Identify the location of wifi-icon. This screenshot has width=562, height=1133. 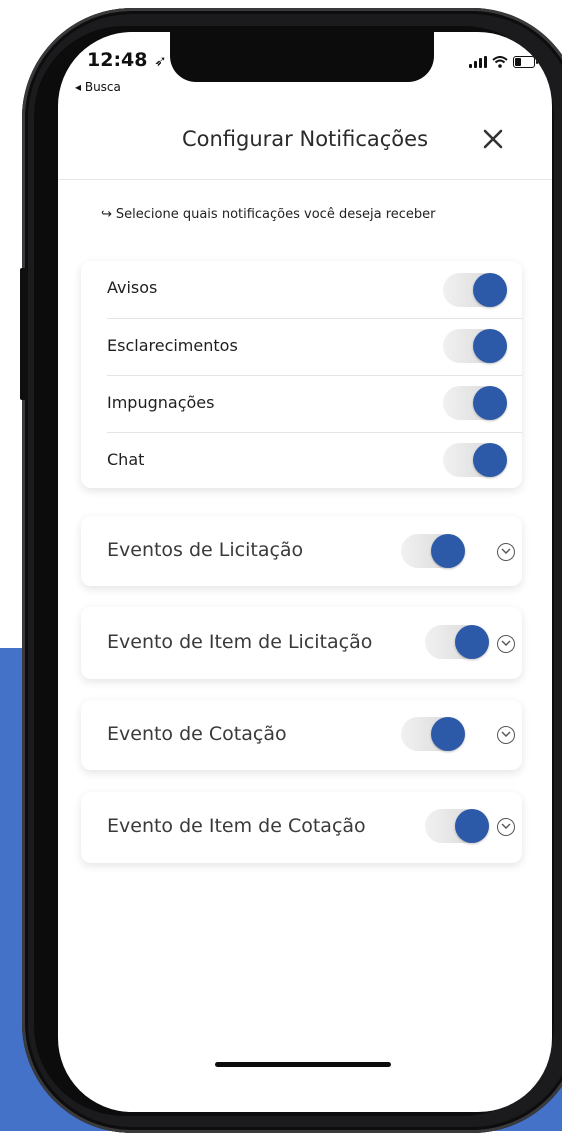
(500, 62).